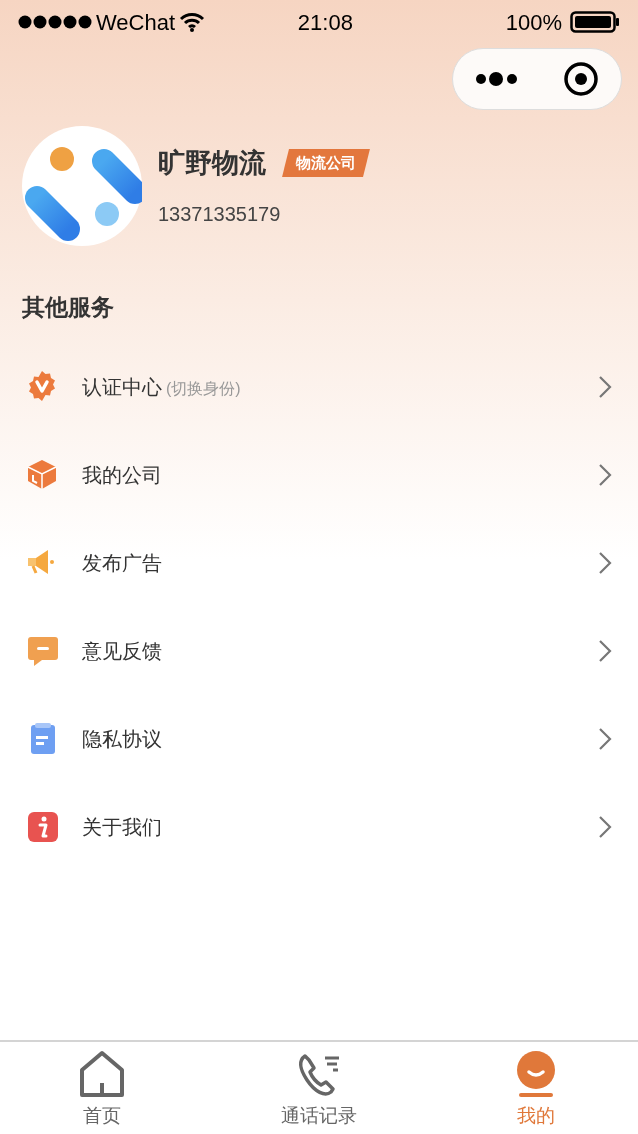  Describe the element at coordinates (192, 22) in the screenshot. I see `wifi-icon` at that location.